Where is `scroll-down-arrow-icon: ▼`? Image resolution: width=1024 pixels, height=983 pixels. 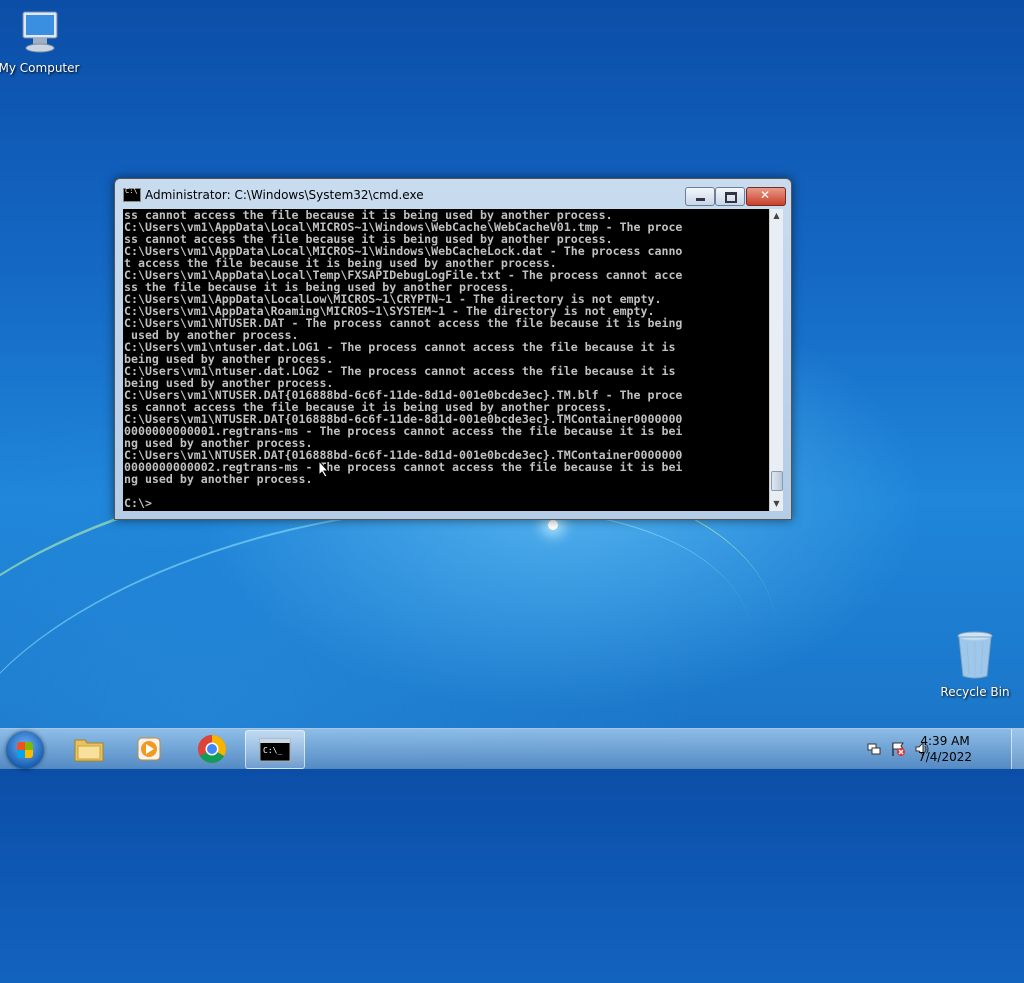
scroll-down-arrow-icon: ▼ is located at coordinates (776, 504).